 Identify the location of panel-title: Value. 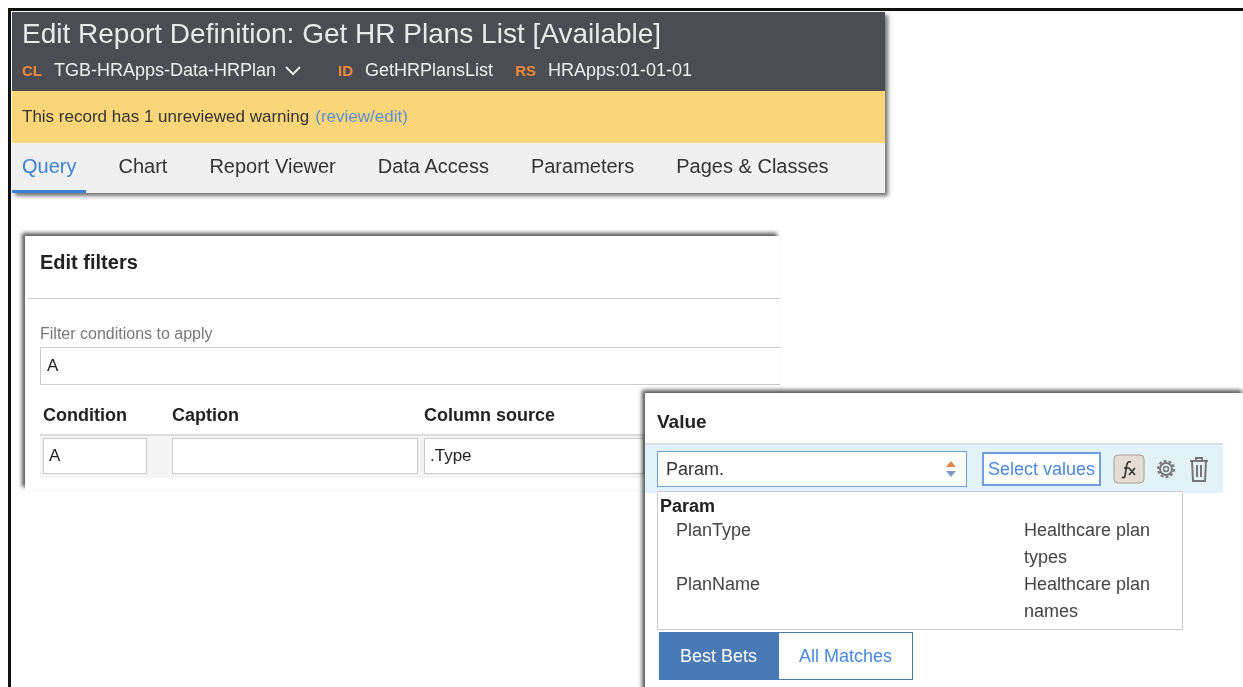
(682, 422).